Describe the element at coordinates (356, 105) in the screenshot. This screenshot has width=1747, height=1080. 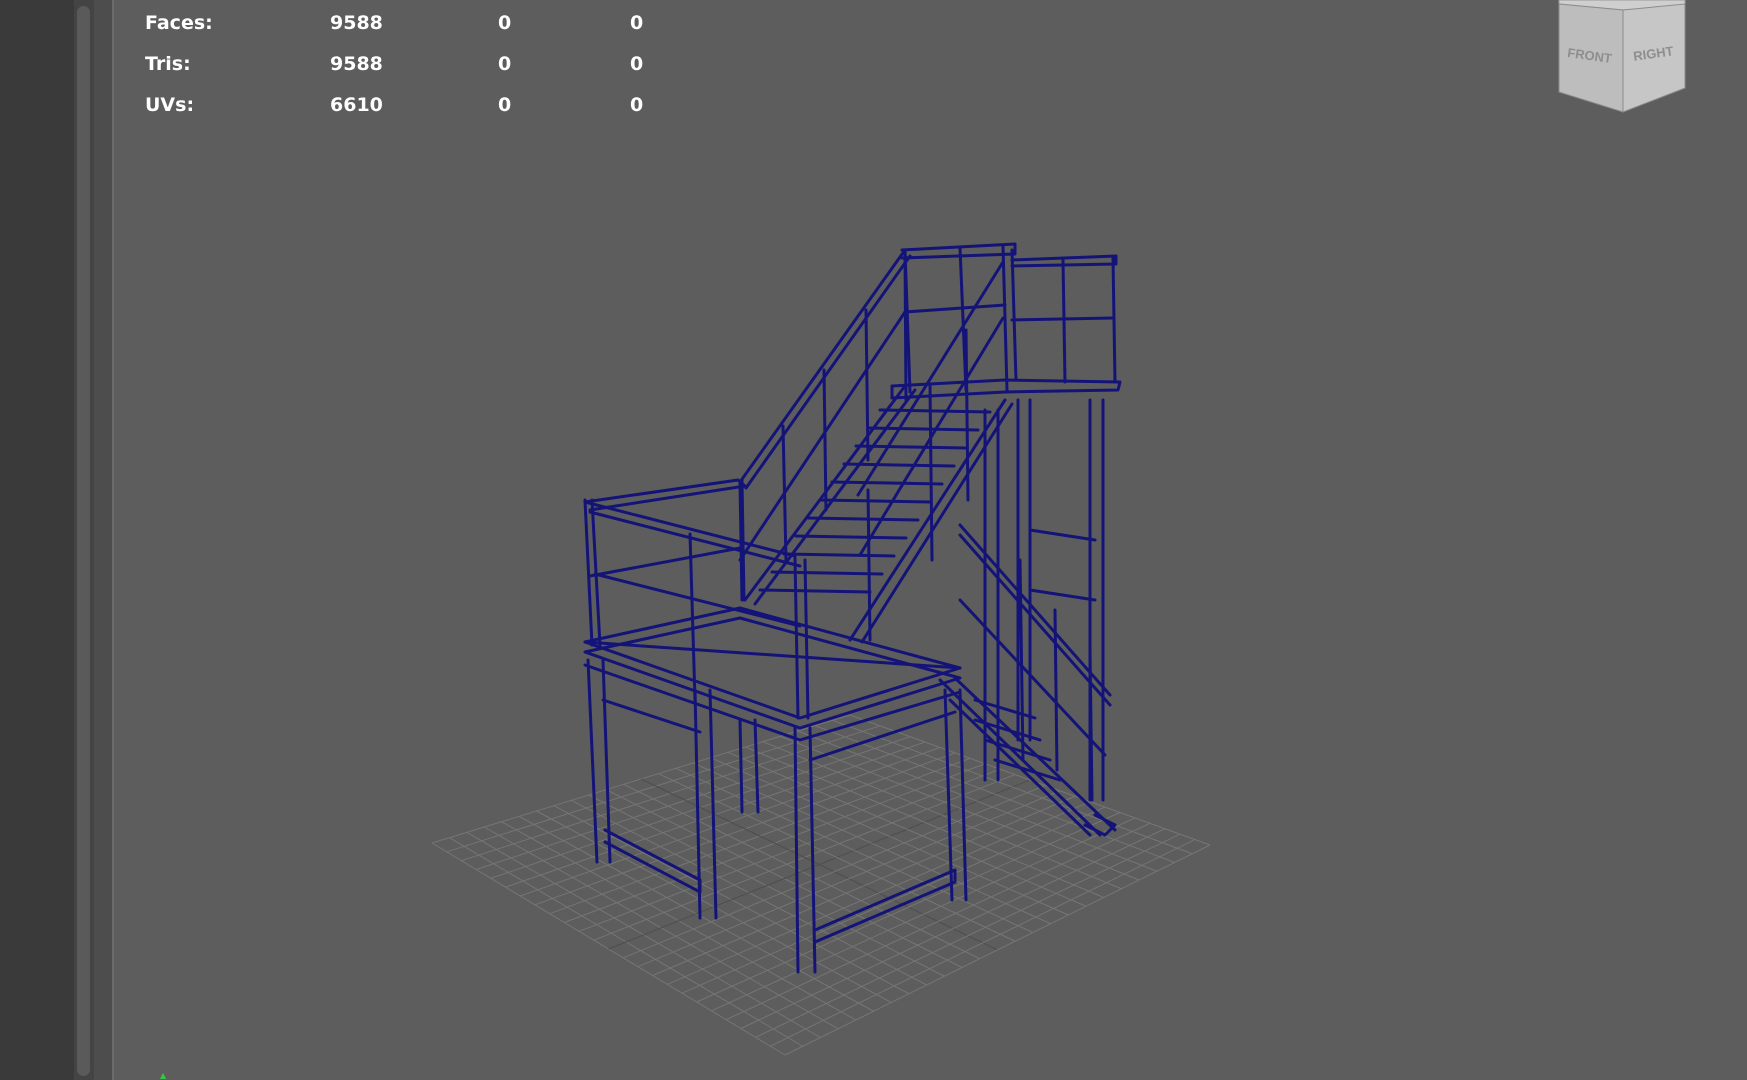
I see `hud-value: 6610` at that location.